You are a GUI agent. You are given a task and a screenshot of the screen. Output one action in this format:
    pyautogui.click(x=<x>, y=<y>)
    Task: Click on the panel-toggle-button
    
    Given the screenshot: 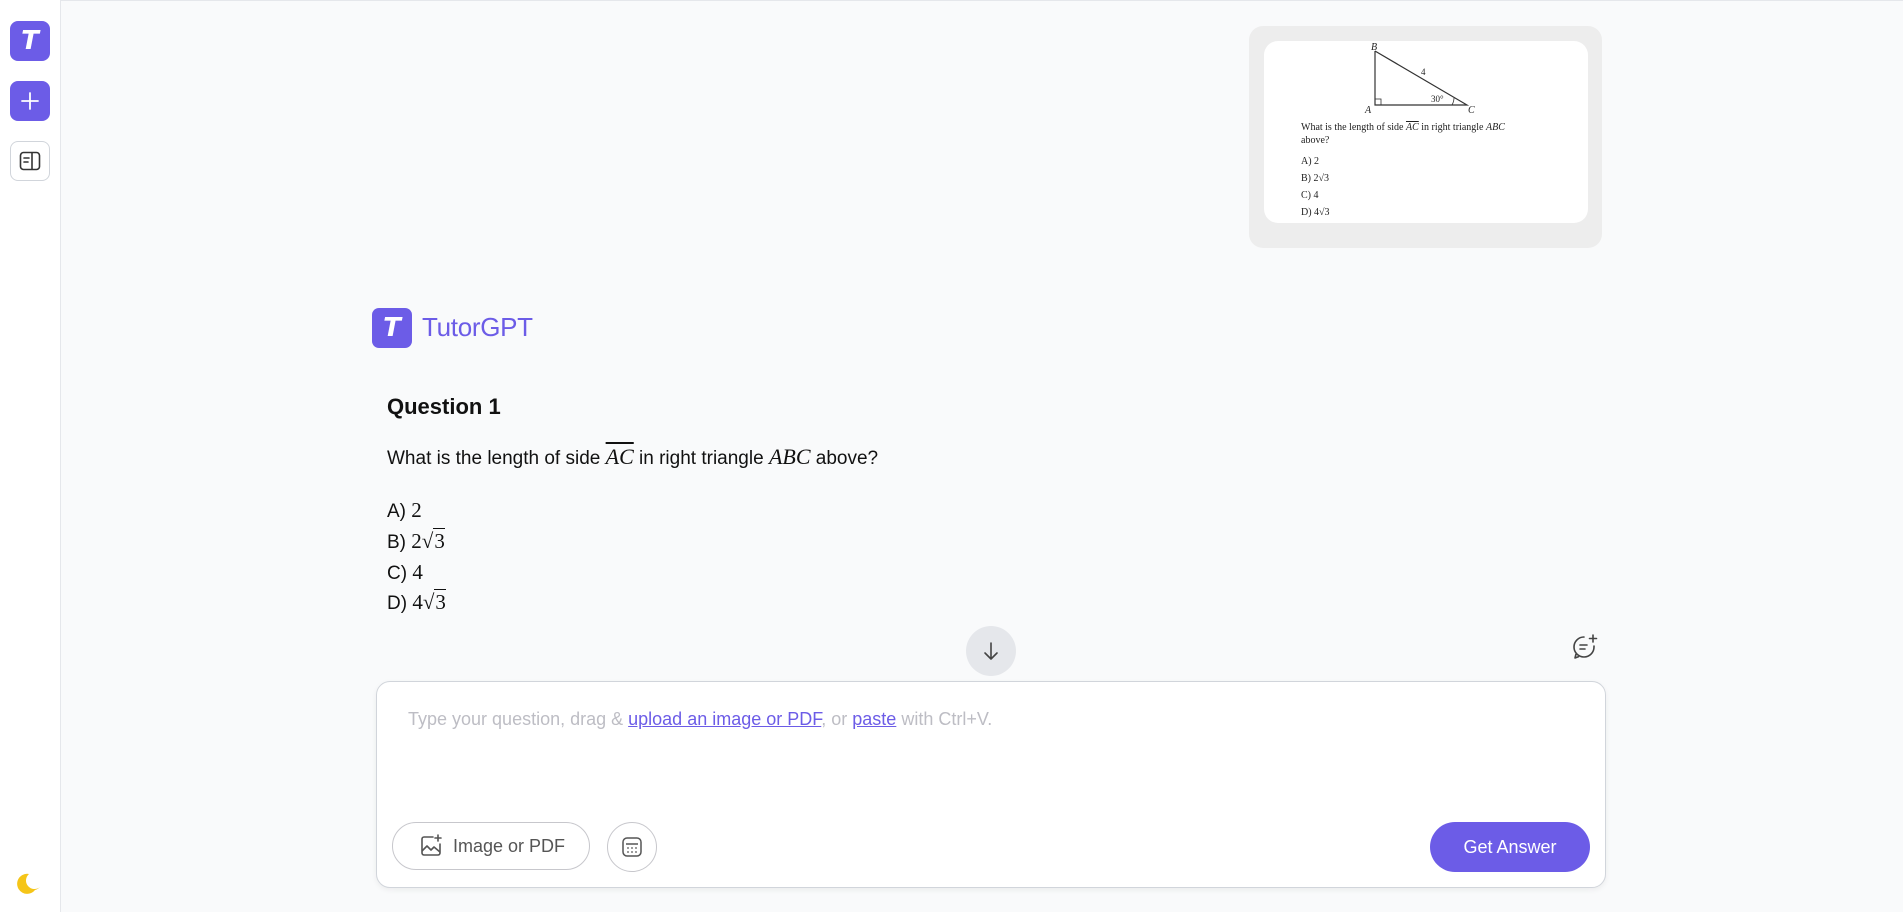 What is the action you would take?
    pyautogui.click(x=30, y=161)
    